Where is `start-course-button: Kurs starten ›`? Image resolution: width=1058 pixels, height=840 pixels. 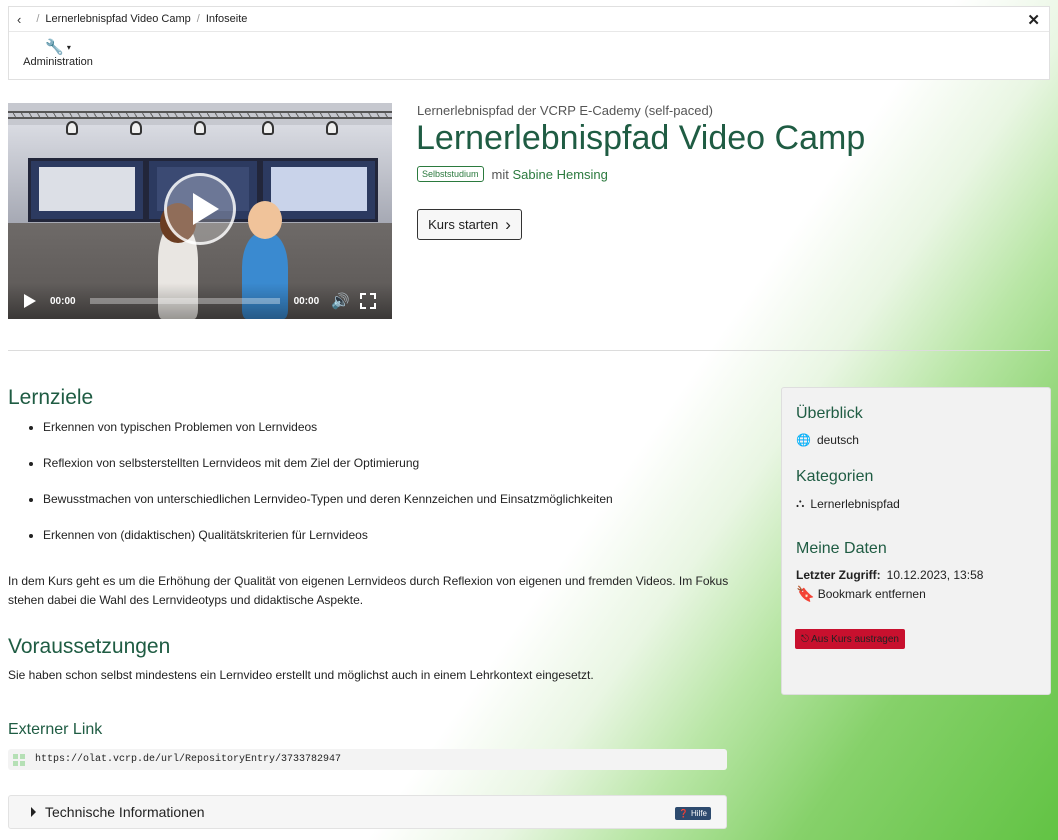 start-course-button: Kurs starten › is located at coordinates (469, 224).